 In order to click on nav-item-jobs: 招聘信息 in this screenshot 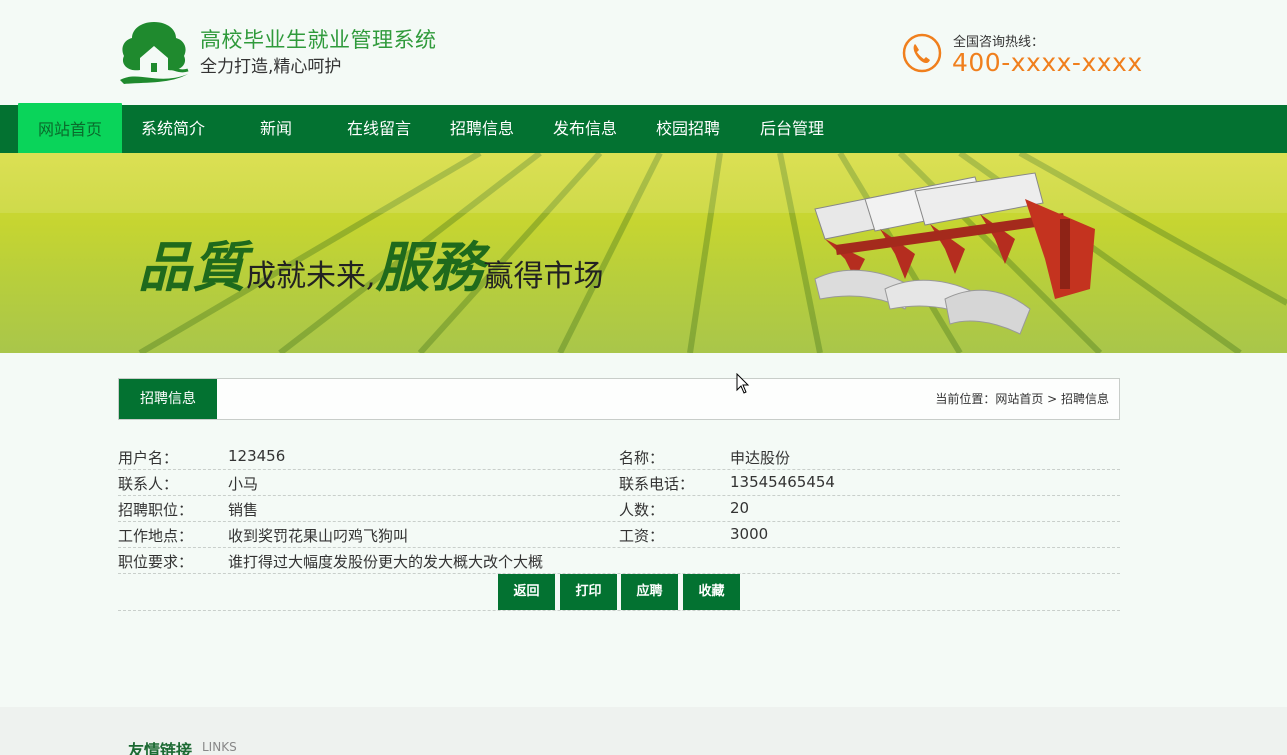, I will do `click(482, 129)`.